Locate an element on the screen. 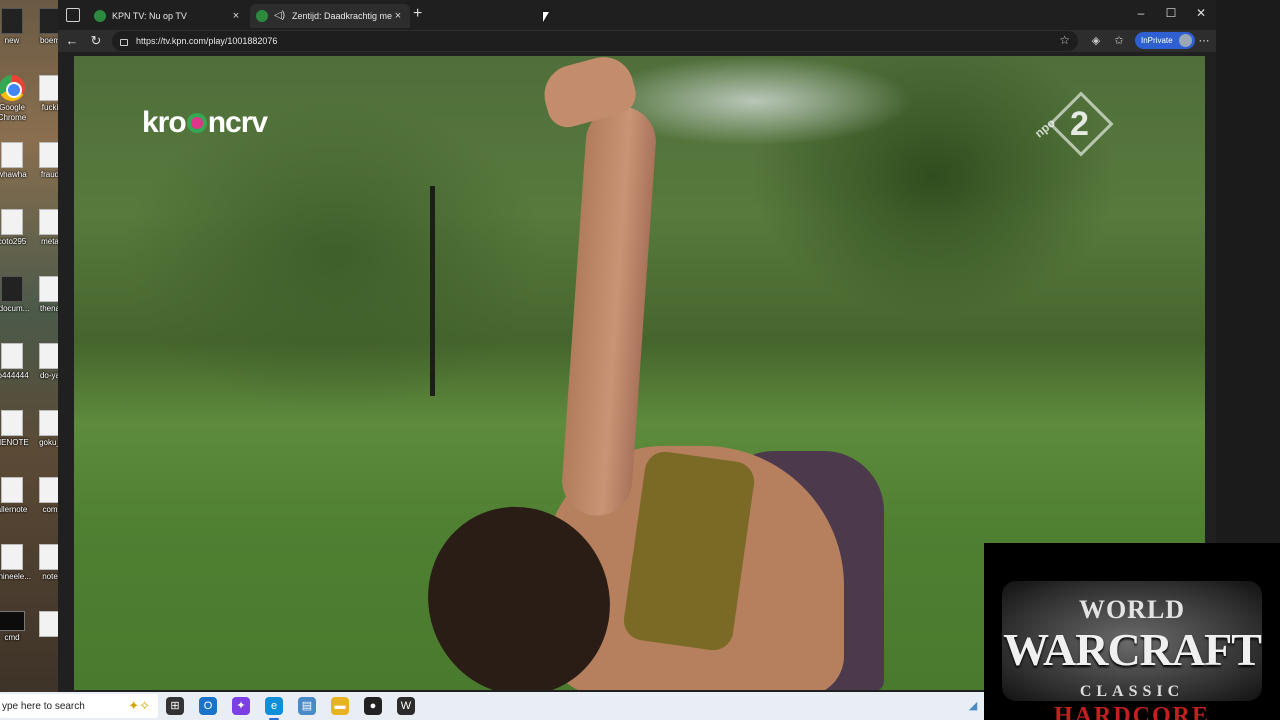 Image resolution: width=1280 pixels, height=720 pixels. pokeball-icon: ● is located at coordinates (373, 706).